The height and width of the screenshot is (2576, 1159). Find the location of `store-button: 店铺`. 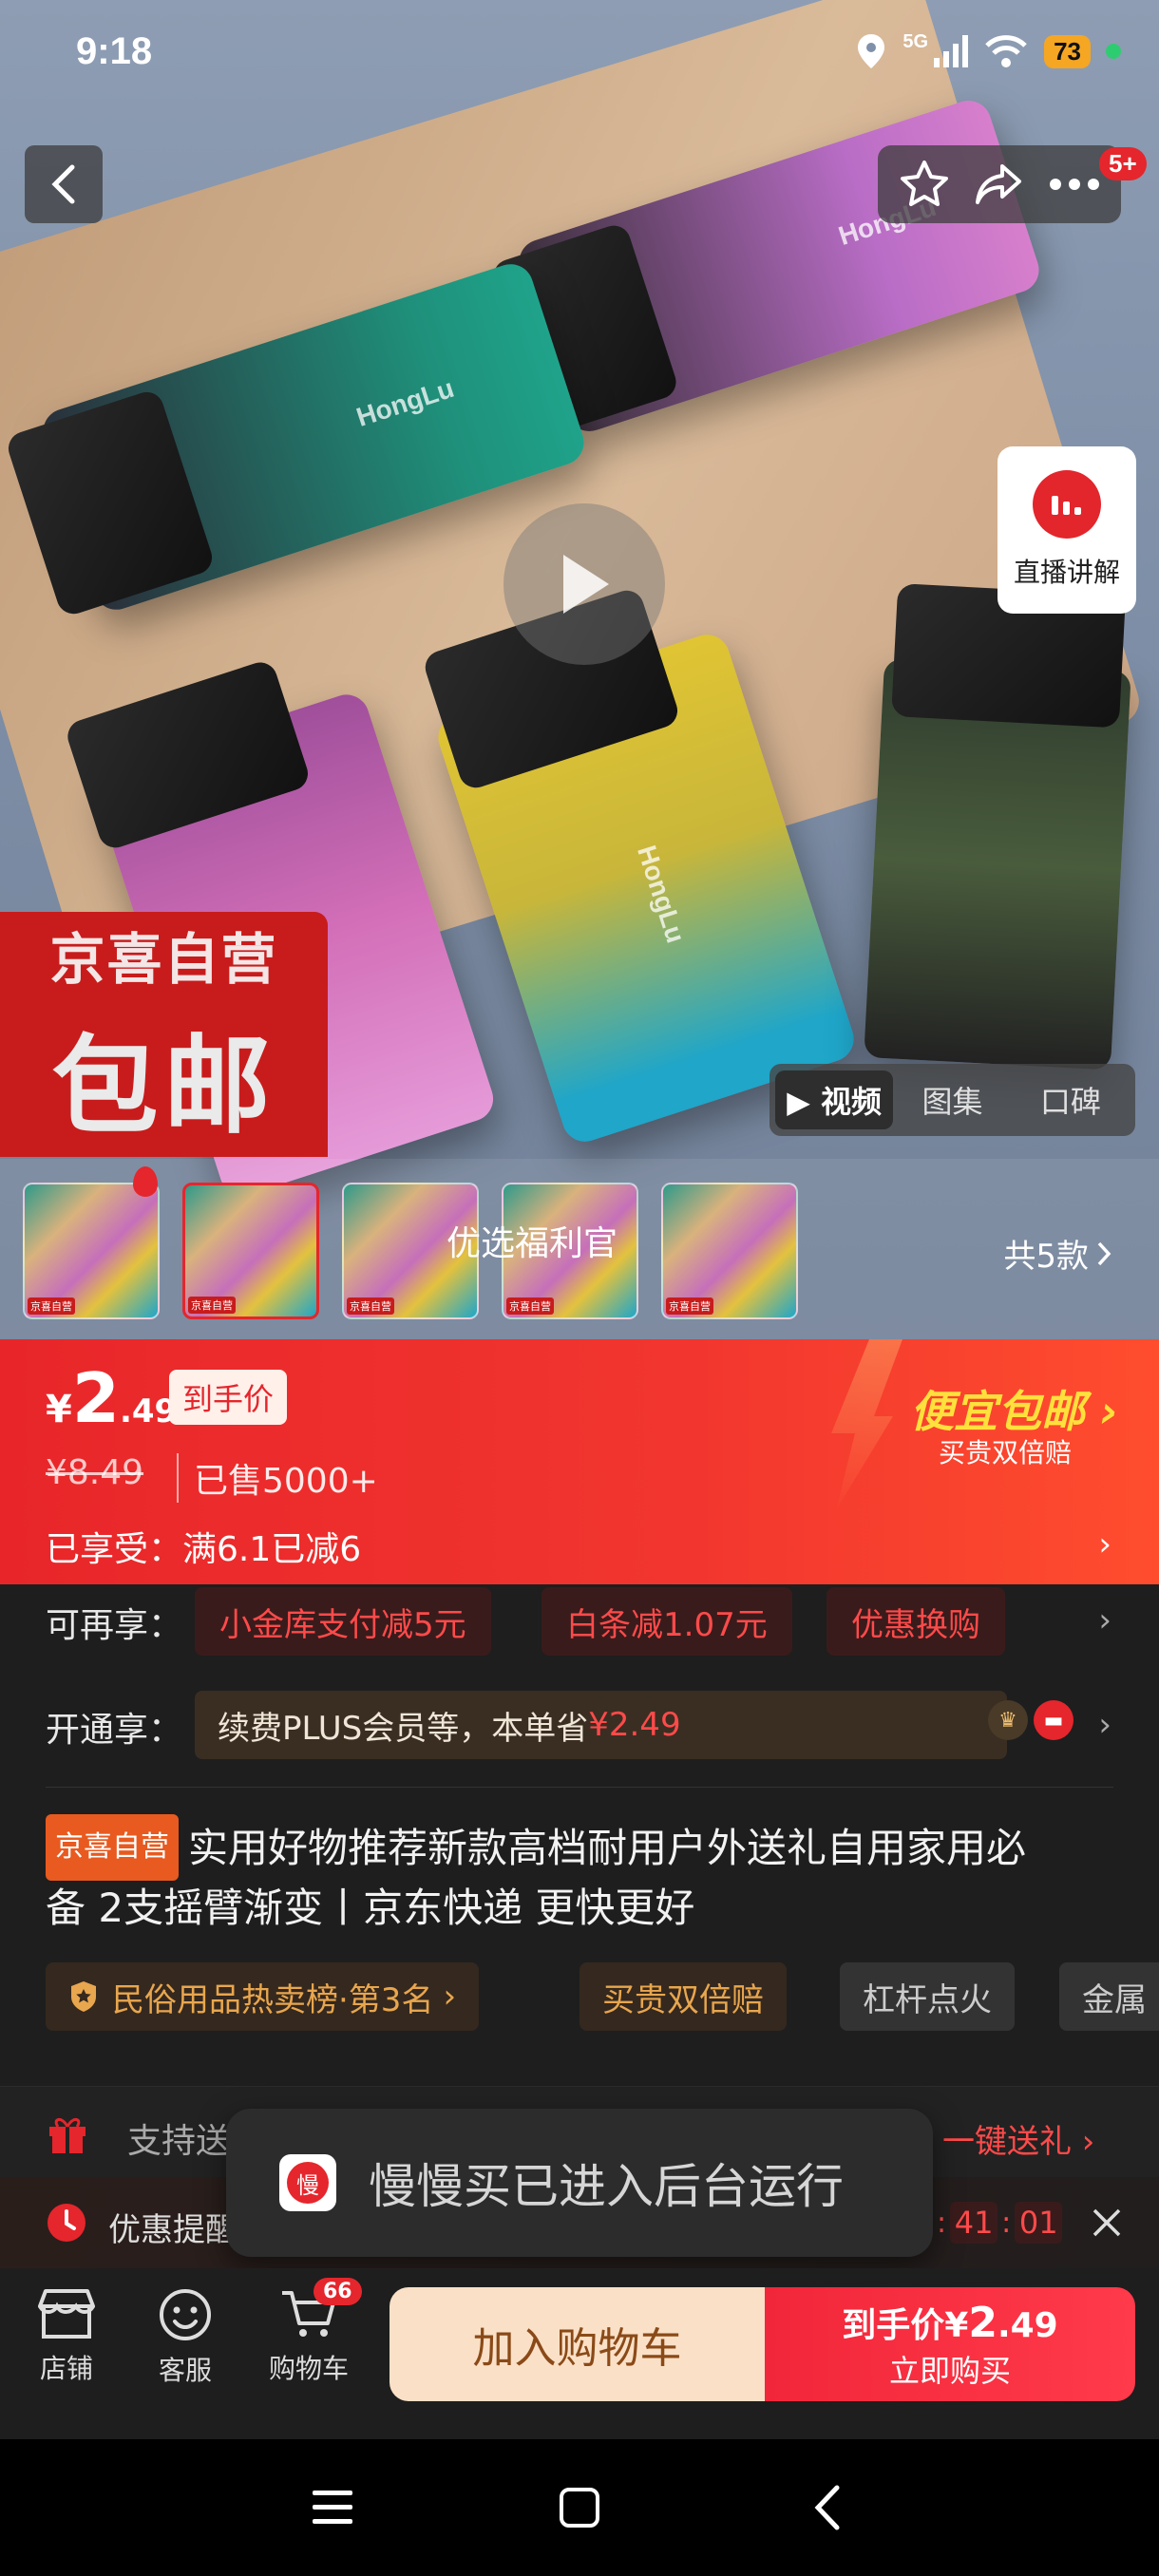

store-button: 店铺 is located at coordinates (66, 2336).